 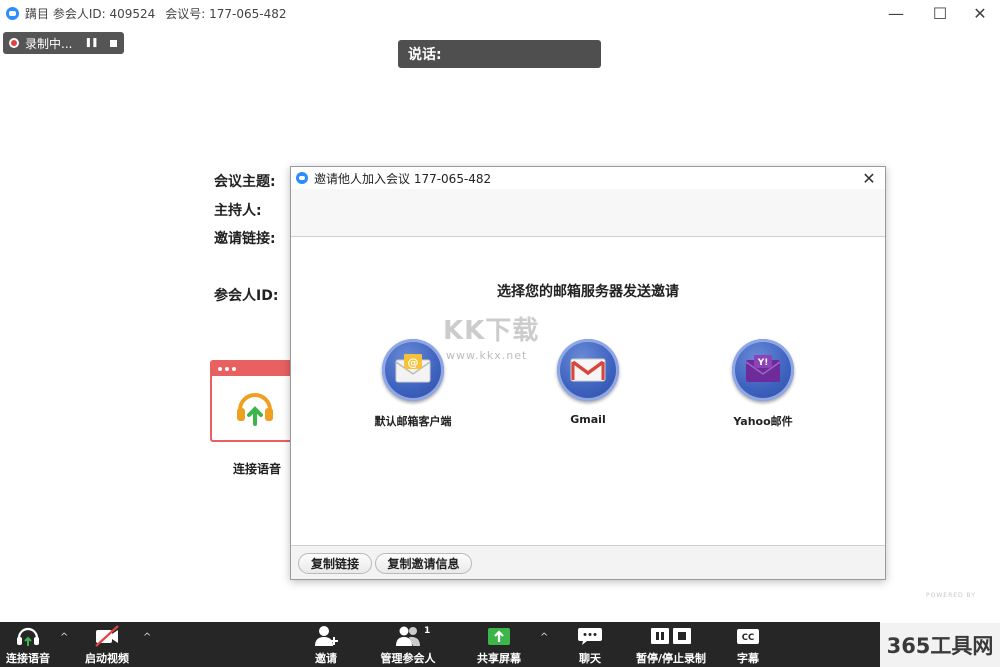 What do you see at coordinates (326, 636) in the screenshot?
I see `invite-icon` at bounding box center [326, 636].